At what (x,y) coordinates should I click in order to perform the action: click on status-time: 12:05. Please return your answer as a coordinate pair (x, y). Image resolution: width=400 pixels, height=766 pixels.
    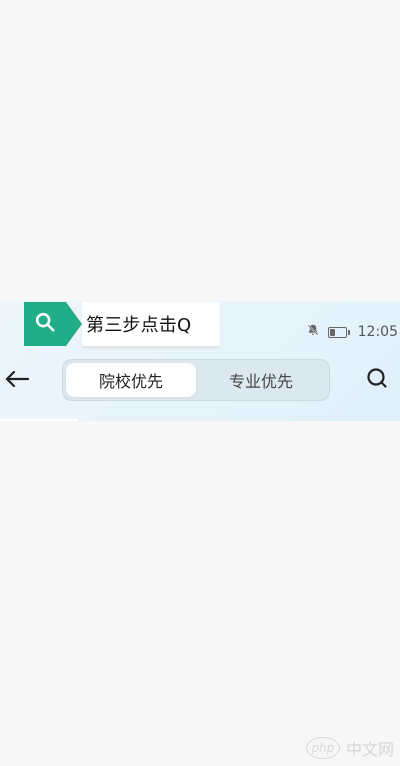
    Looking at the image, I should click on (377, 332).